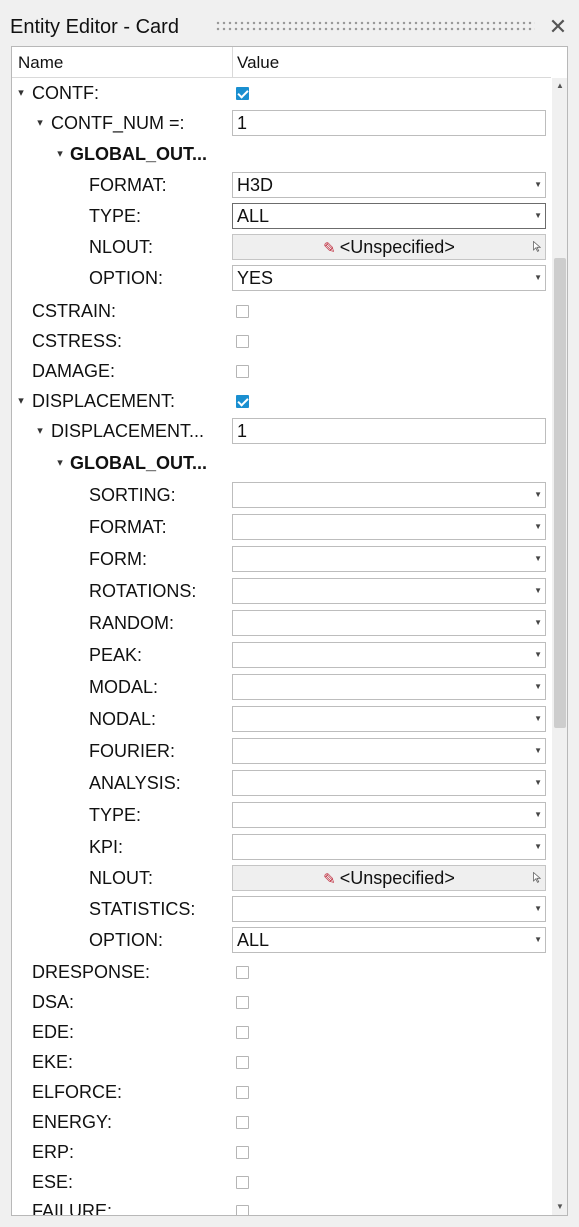 The width and height of the screenshot is (579, 1227). Describe the element at coordinates (143, 591) in the screenshot. I see `row-label: ROTATIONS:` at that location.